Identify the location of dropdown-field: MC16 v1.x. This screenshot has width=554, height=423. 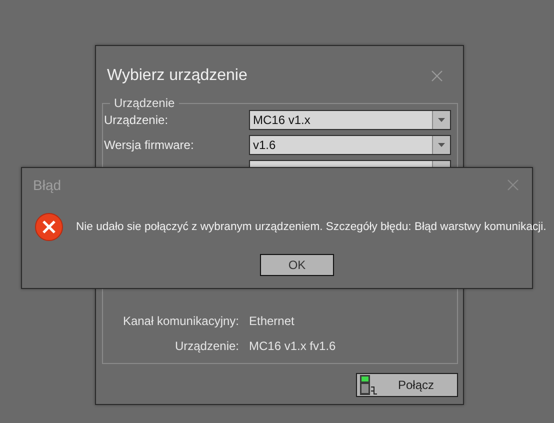
(350, 120).